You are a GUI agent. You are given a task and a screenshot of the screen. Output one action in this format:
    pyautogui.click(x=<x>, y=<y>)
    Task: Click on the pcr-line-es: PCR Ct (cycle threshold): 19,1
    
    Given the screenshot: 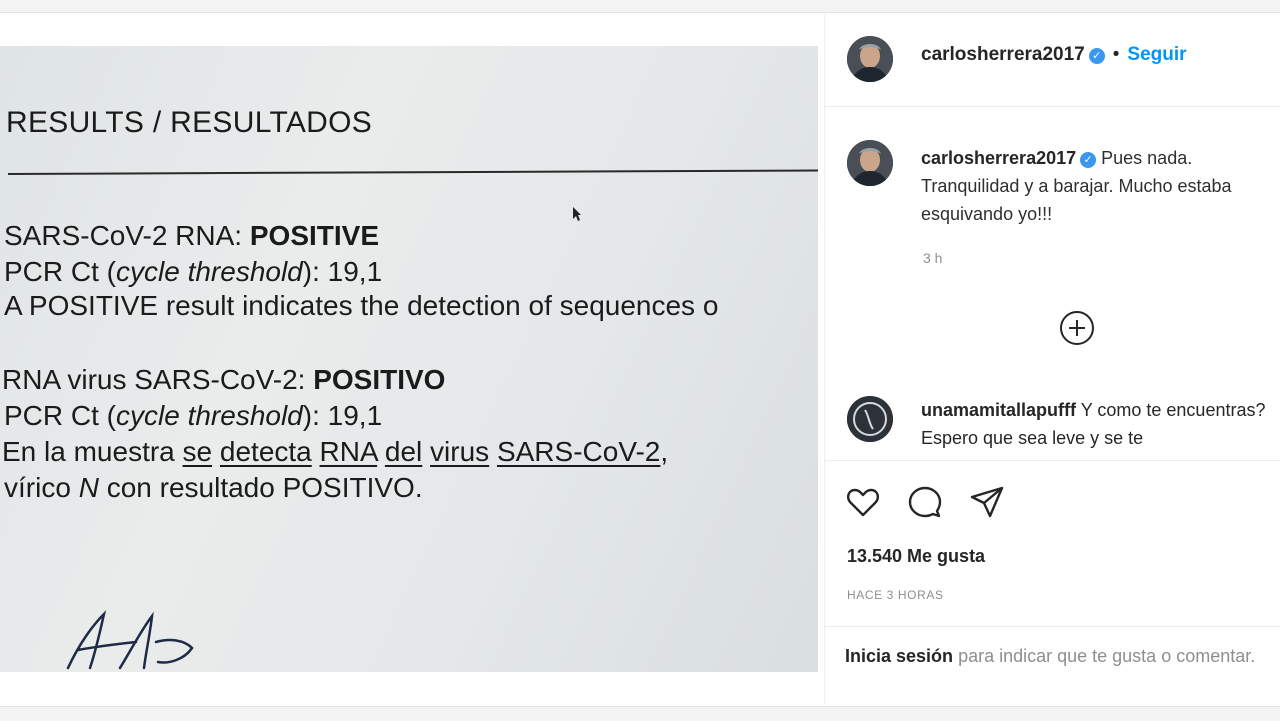 What is the action you would take?
    pyautogui.click(x=193, y=416)
    